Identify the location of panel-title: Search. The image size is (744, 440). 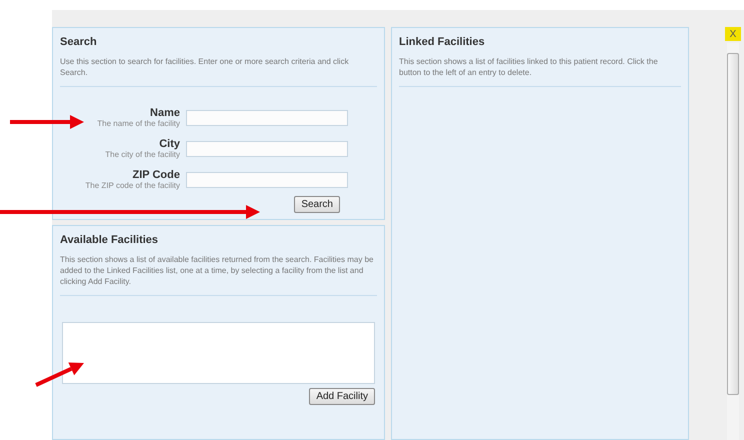
(79, 42).